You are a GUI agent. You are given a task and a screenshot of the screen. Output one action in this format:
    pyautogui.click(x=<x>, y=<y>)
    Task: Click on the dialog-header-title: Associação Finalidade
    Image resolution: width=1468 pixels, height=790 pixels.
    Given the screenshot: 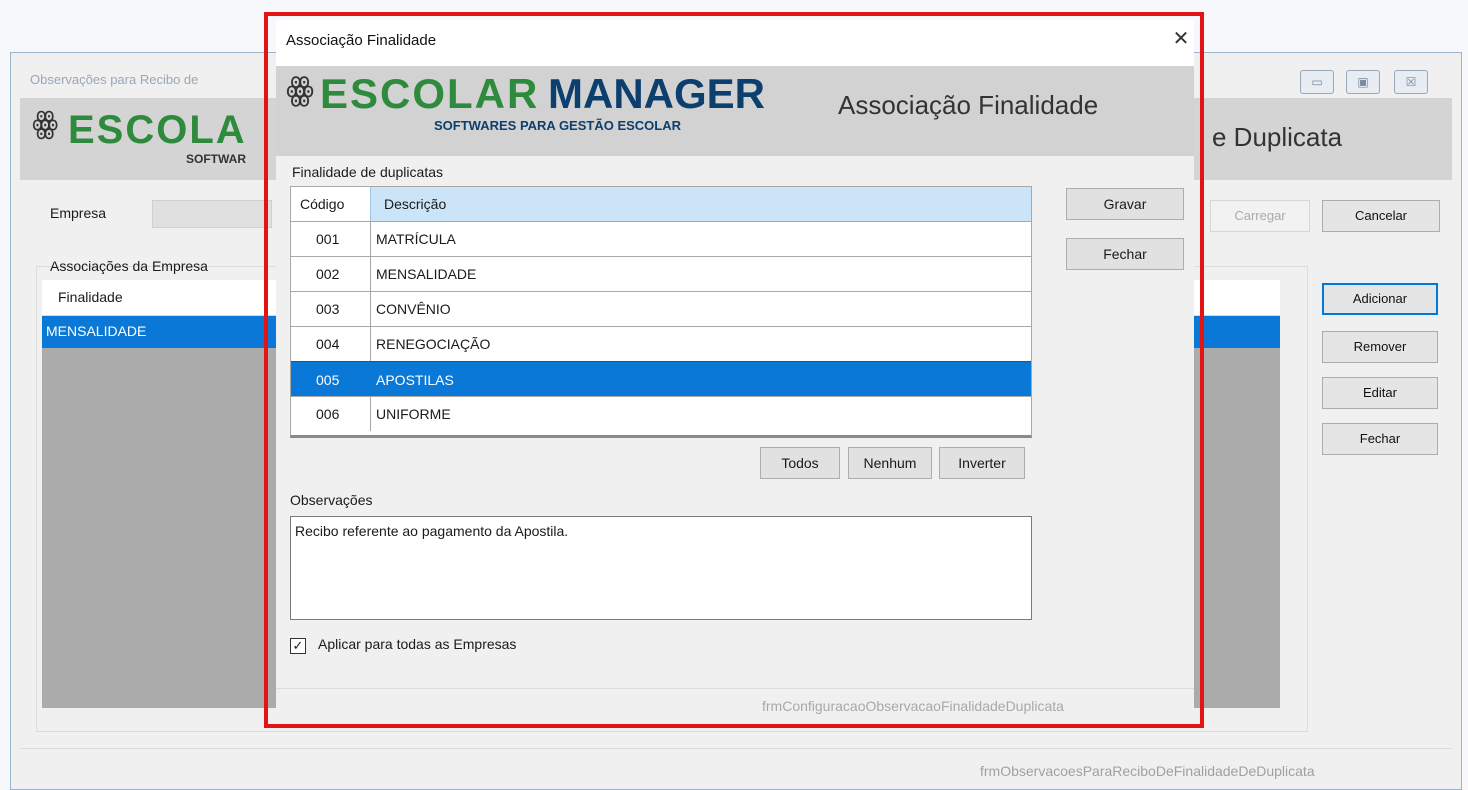 What is the action you would take?
    pyautogui.click(x=968, y=105)
    